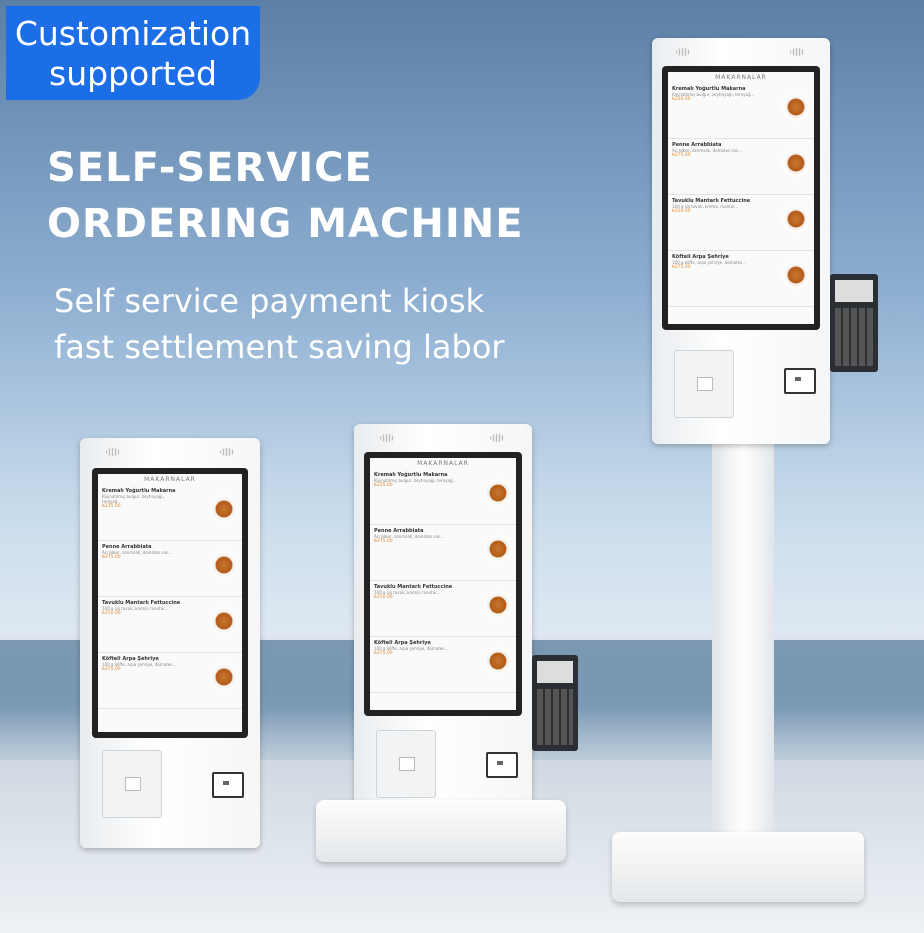 Image resolution: width=924 pixels, height=933 pixels. Describe the element at coordinates (285, 196) in the screenshot. I see `headline: SELF-SERVICE ORDERING MACHINE` at that location.